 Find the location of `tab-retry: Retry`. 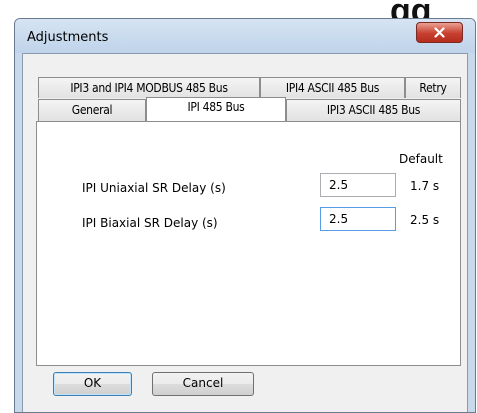

tab-retry: Retry is located at coordinates (433, 87).